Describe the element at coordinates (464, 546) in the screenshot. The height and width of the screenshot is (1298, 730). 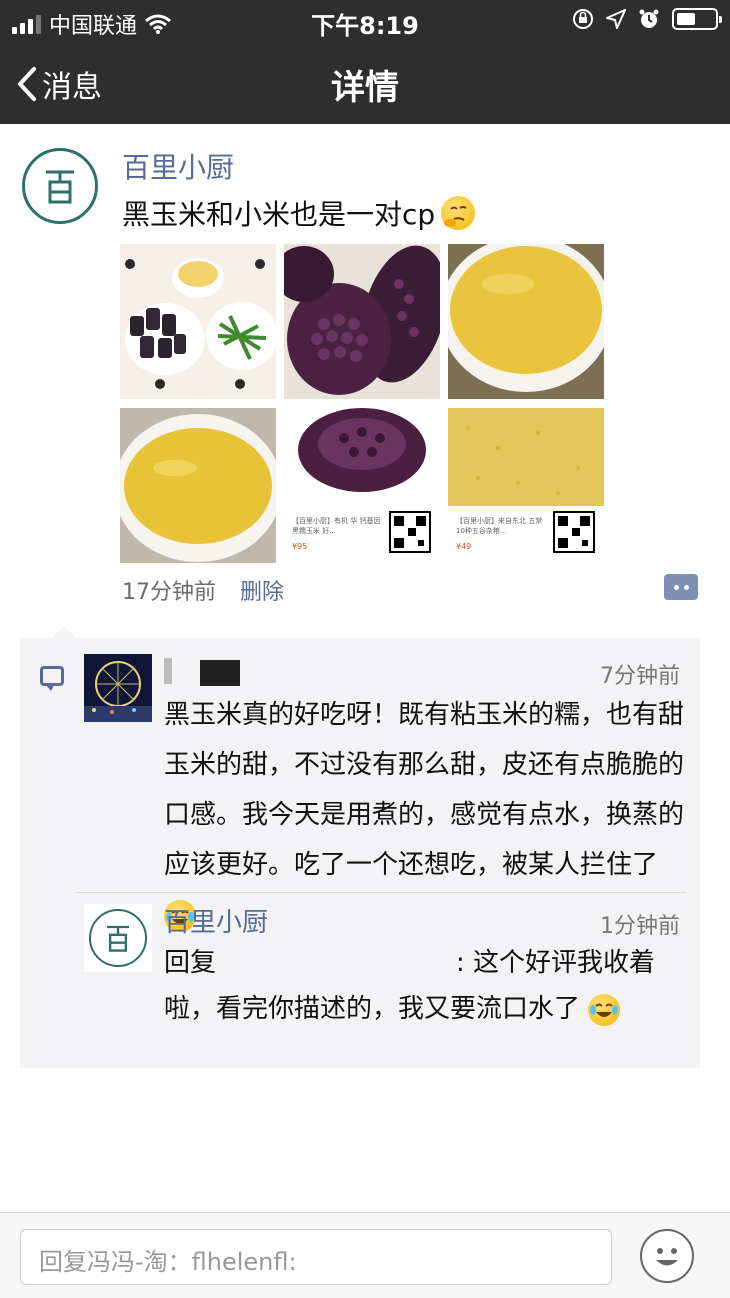
I see `product-price: ¥49` at that location.